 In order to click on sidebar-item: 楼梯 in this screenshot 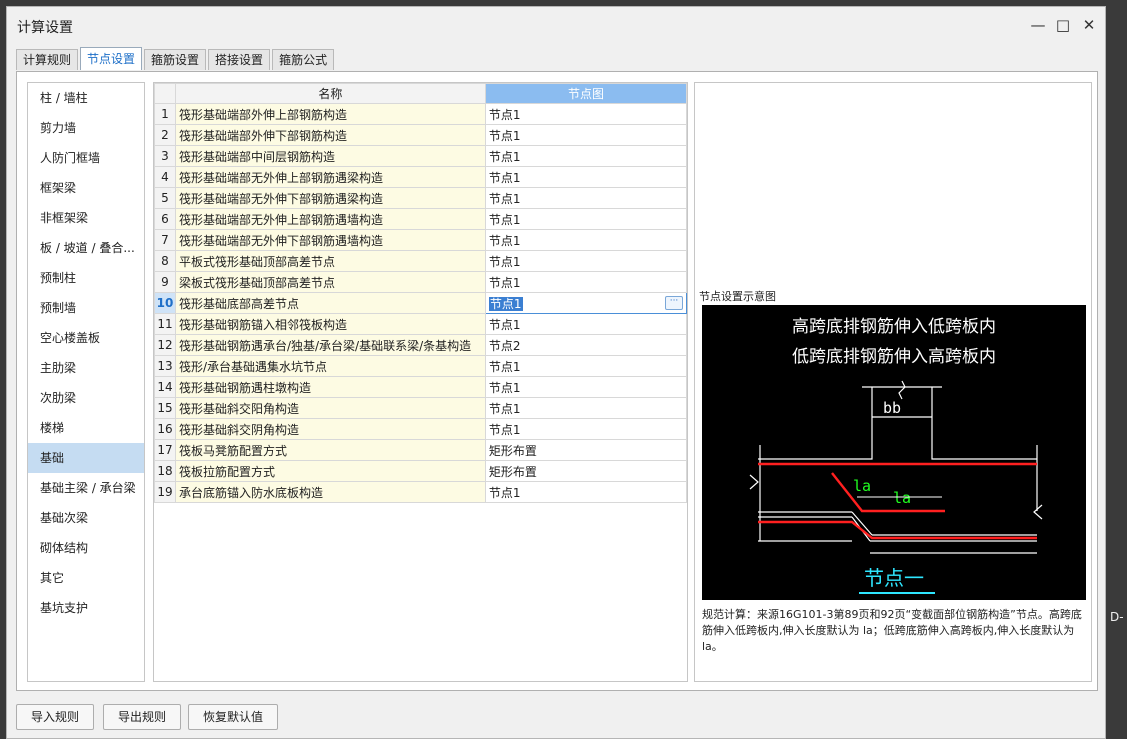, I will do `click(86, 428)`.